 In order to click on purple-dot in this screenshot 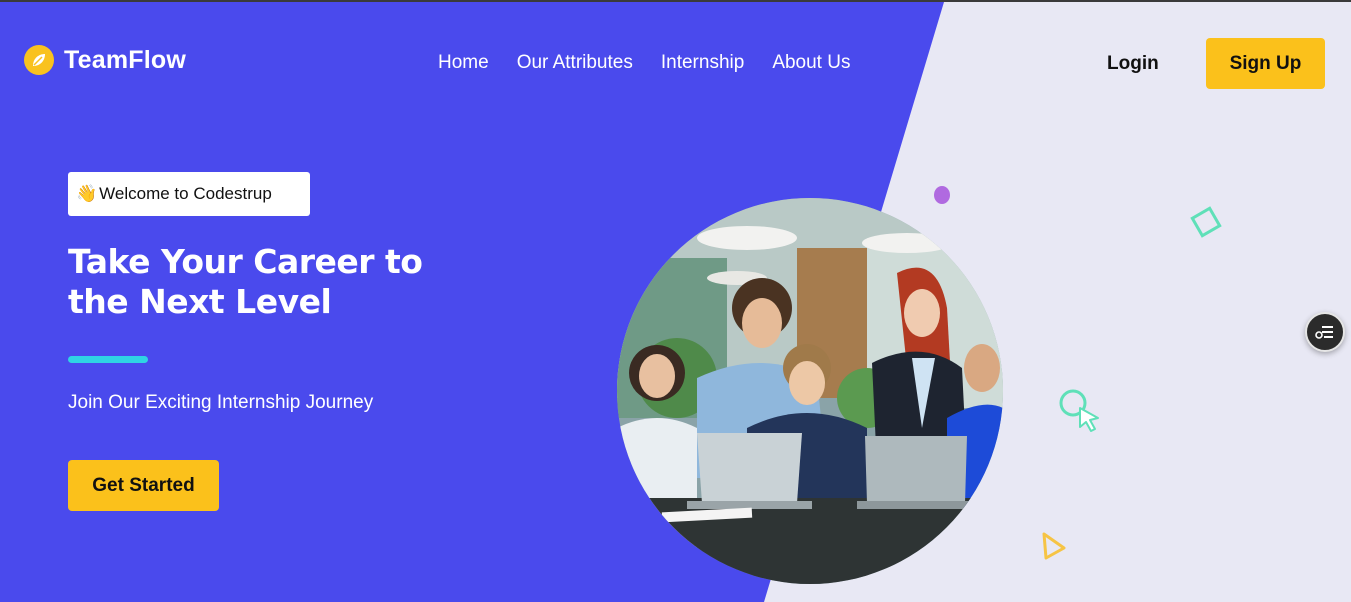, I will do `click(942, 195)`.